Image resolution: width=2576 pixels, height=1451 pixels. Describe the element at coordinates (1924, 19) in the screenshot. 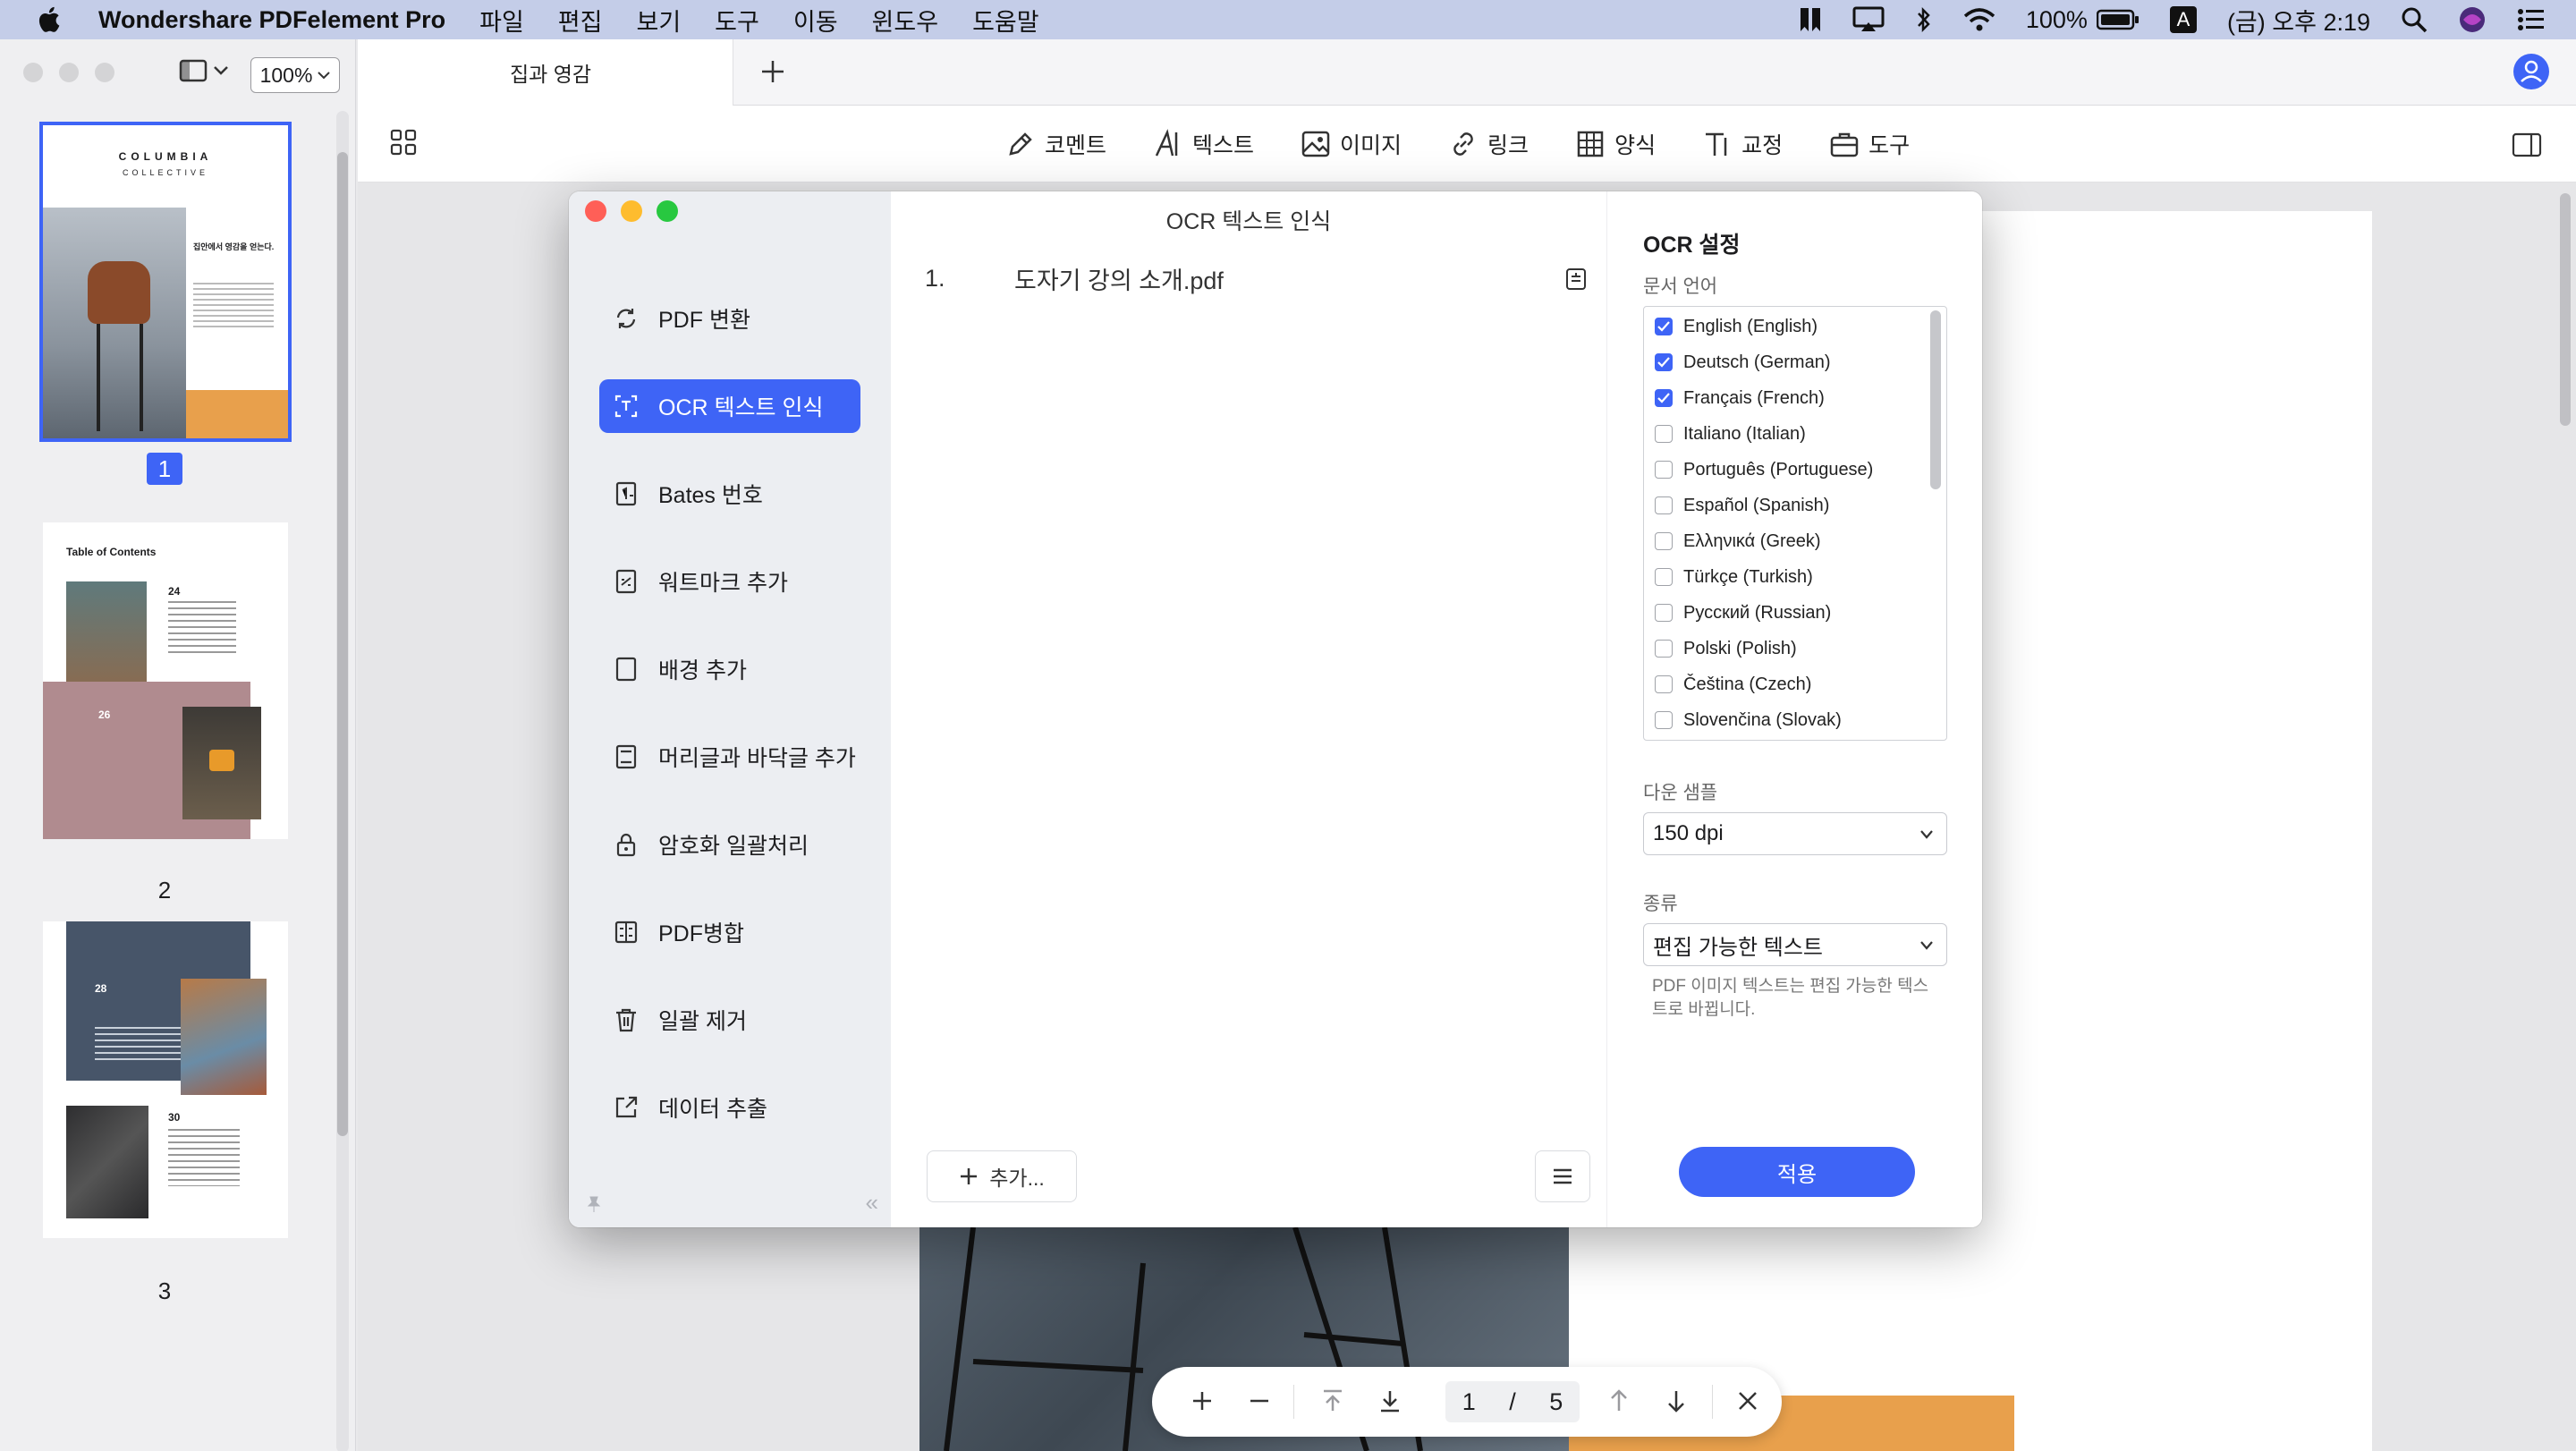

I see `bluetooth-icon` at that location.